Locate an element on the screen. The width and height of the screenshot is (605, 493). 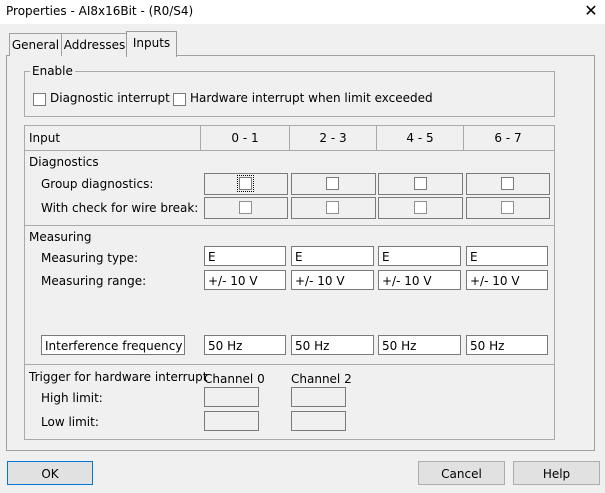
measuring-type-field-2-3: E is located at coordinates (332, 256).